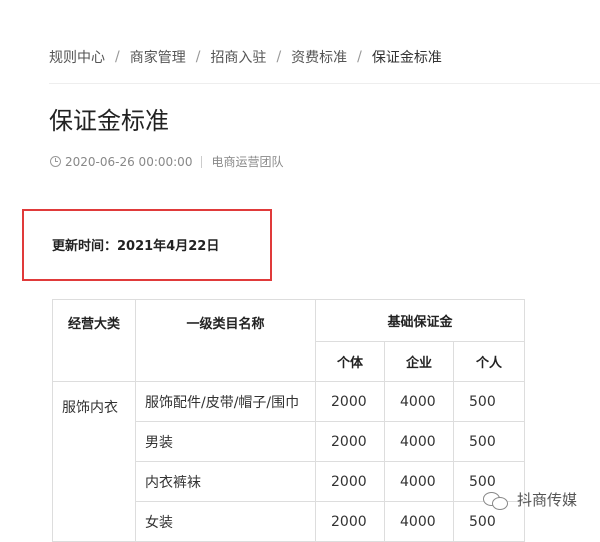 The height and width of the screenshot is (542, 600). I want to click on header-business-category: 经营大类, so click(94, 340).